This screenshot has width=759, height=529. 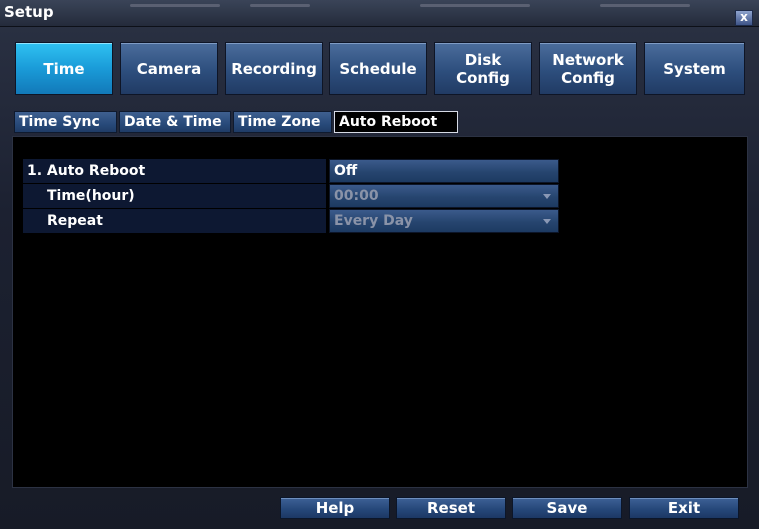 I want to click on tab-label: System, so click(x=694, y=68).